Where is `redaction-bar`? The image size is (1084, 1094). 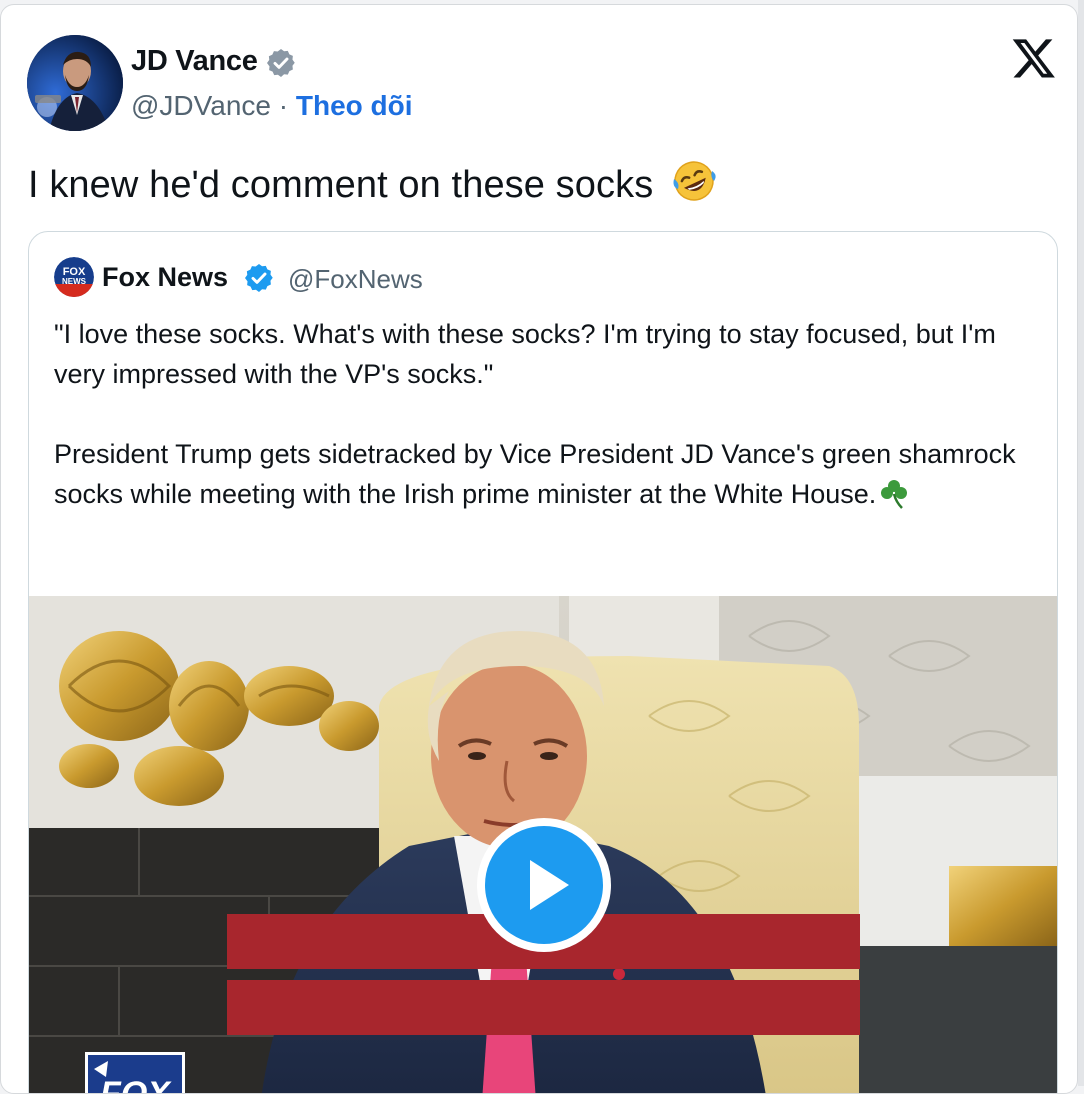
redaction-bar is located at coordinates (543, 1007).